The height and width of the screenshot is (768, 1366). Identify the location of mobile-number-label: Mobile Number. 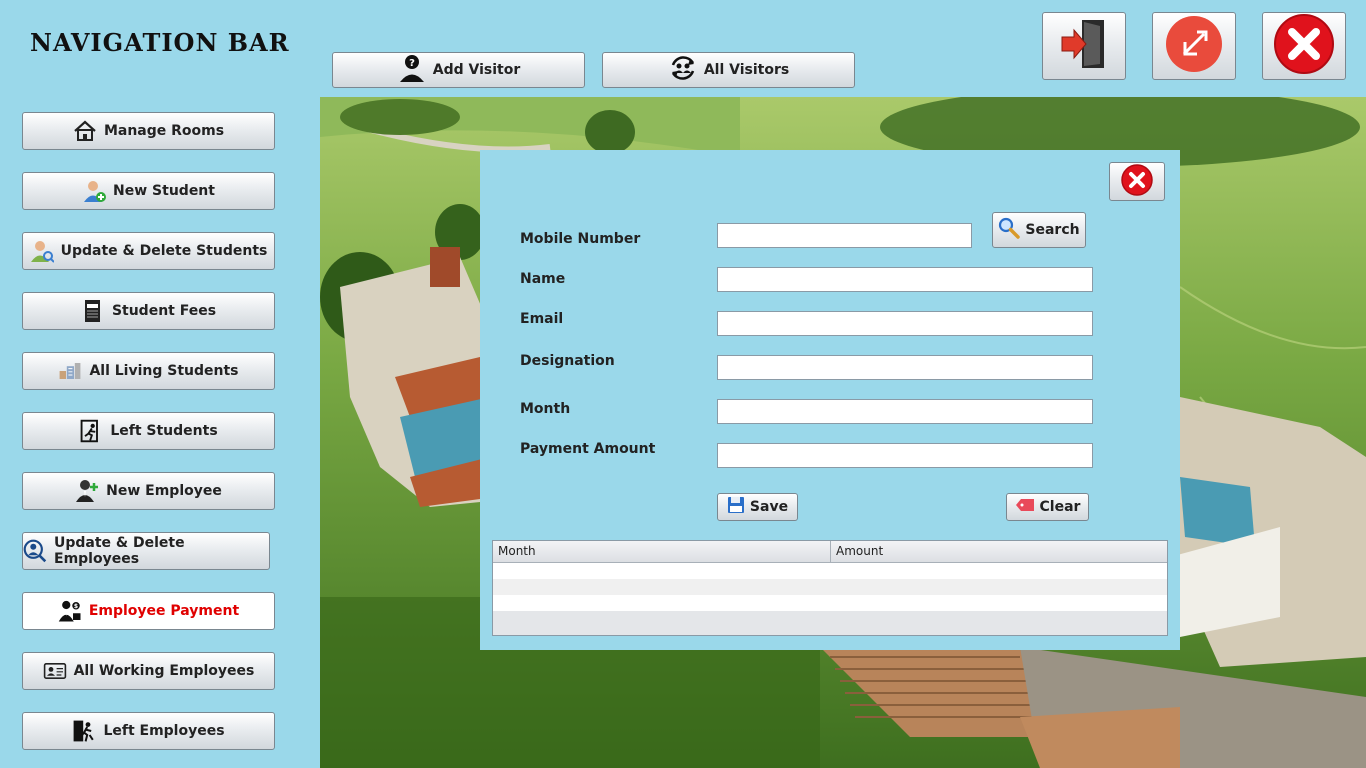
(580, 239).